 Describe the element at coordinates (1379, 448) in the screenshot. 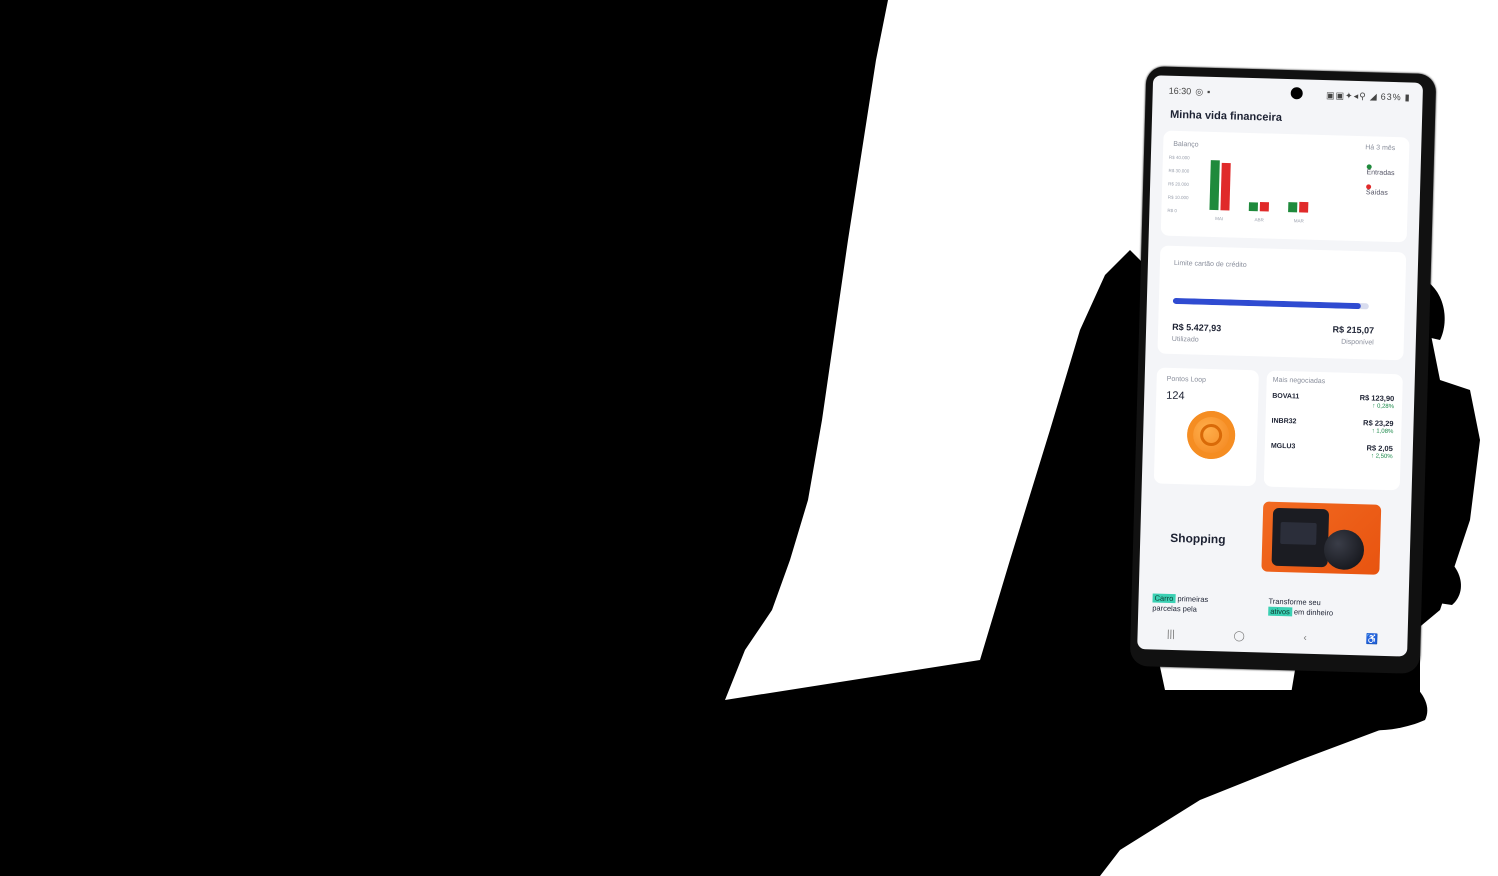

I see `stock-price: R$ 2,05` at that location.